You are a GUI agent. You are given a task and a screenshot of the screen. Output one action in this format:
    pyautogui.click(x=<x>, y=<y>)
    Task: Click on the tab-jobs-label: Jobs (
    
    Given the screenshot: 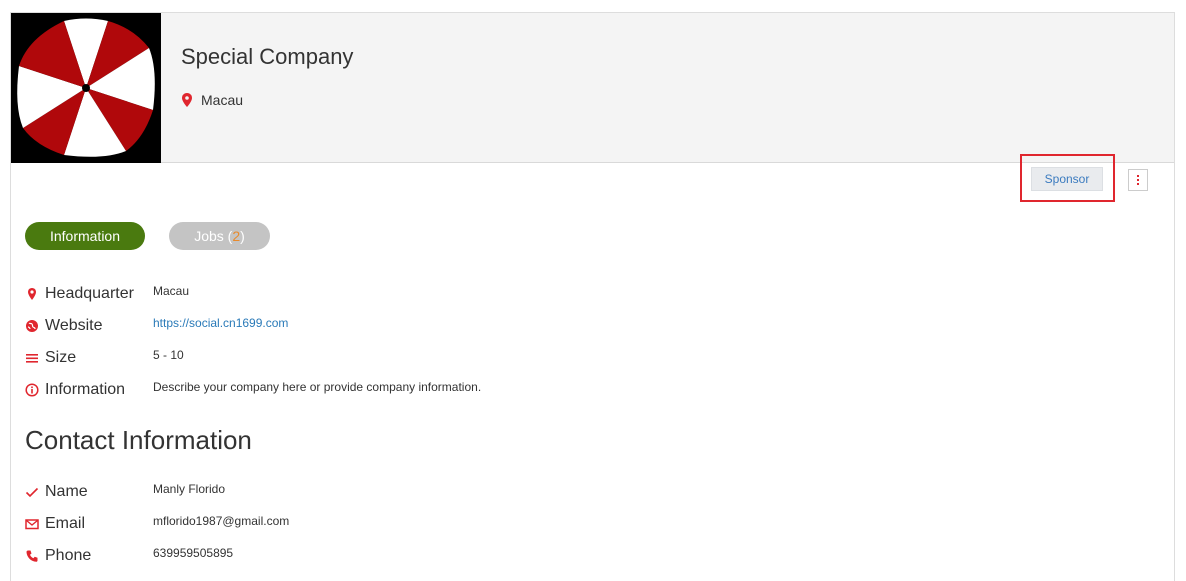 What is the action you would take?
    pyautogui.click(x=213, y=236)
    